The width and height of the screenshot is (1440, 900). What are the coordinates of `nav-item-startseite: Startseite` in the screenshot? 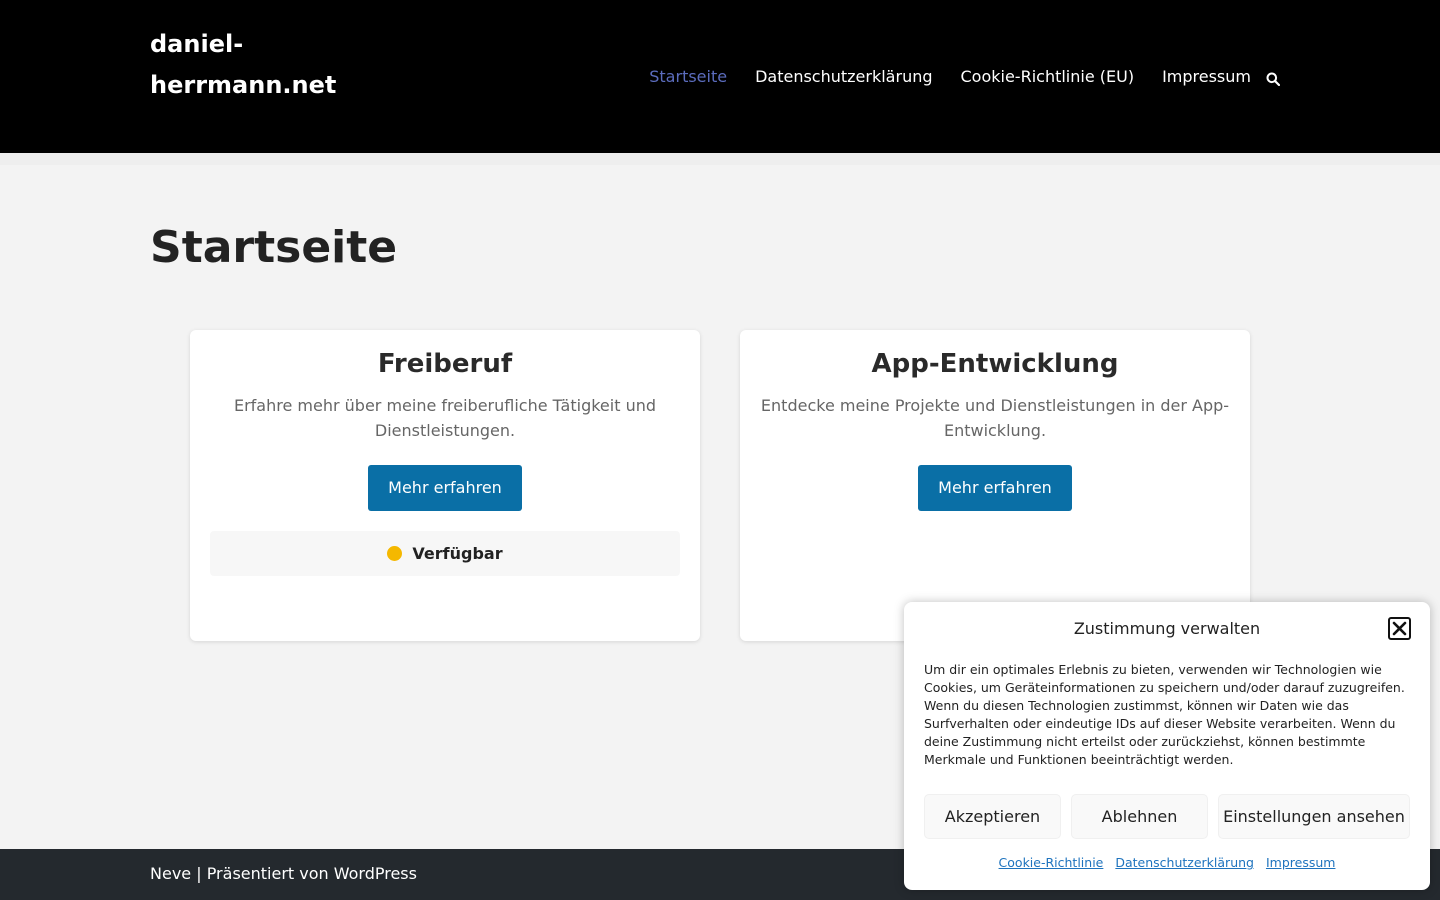 It's located at (688, 77).